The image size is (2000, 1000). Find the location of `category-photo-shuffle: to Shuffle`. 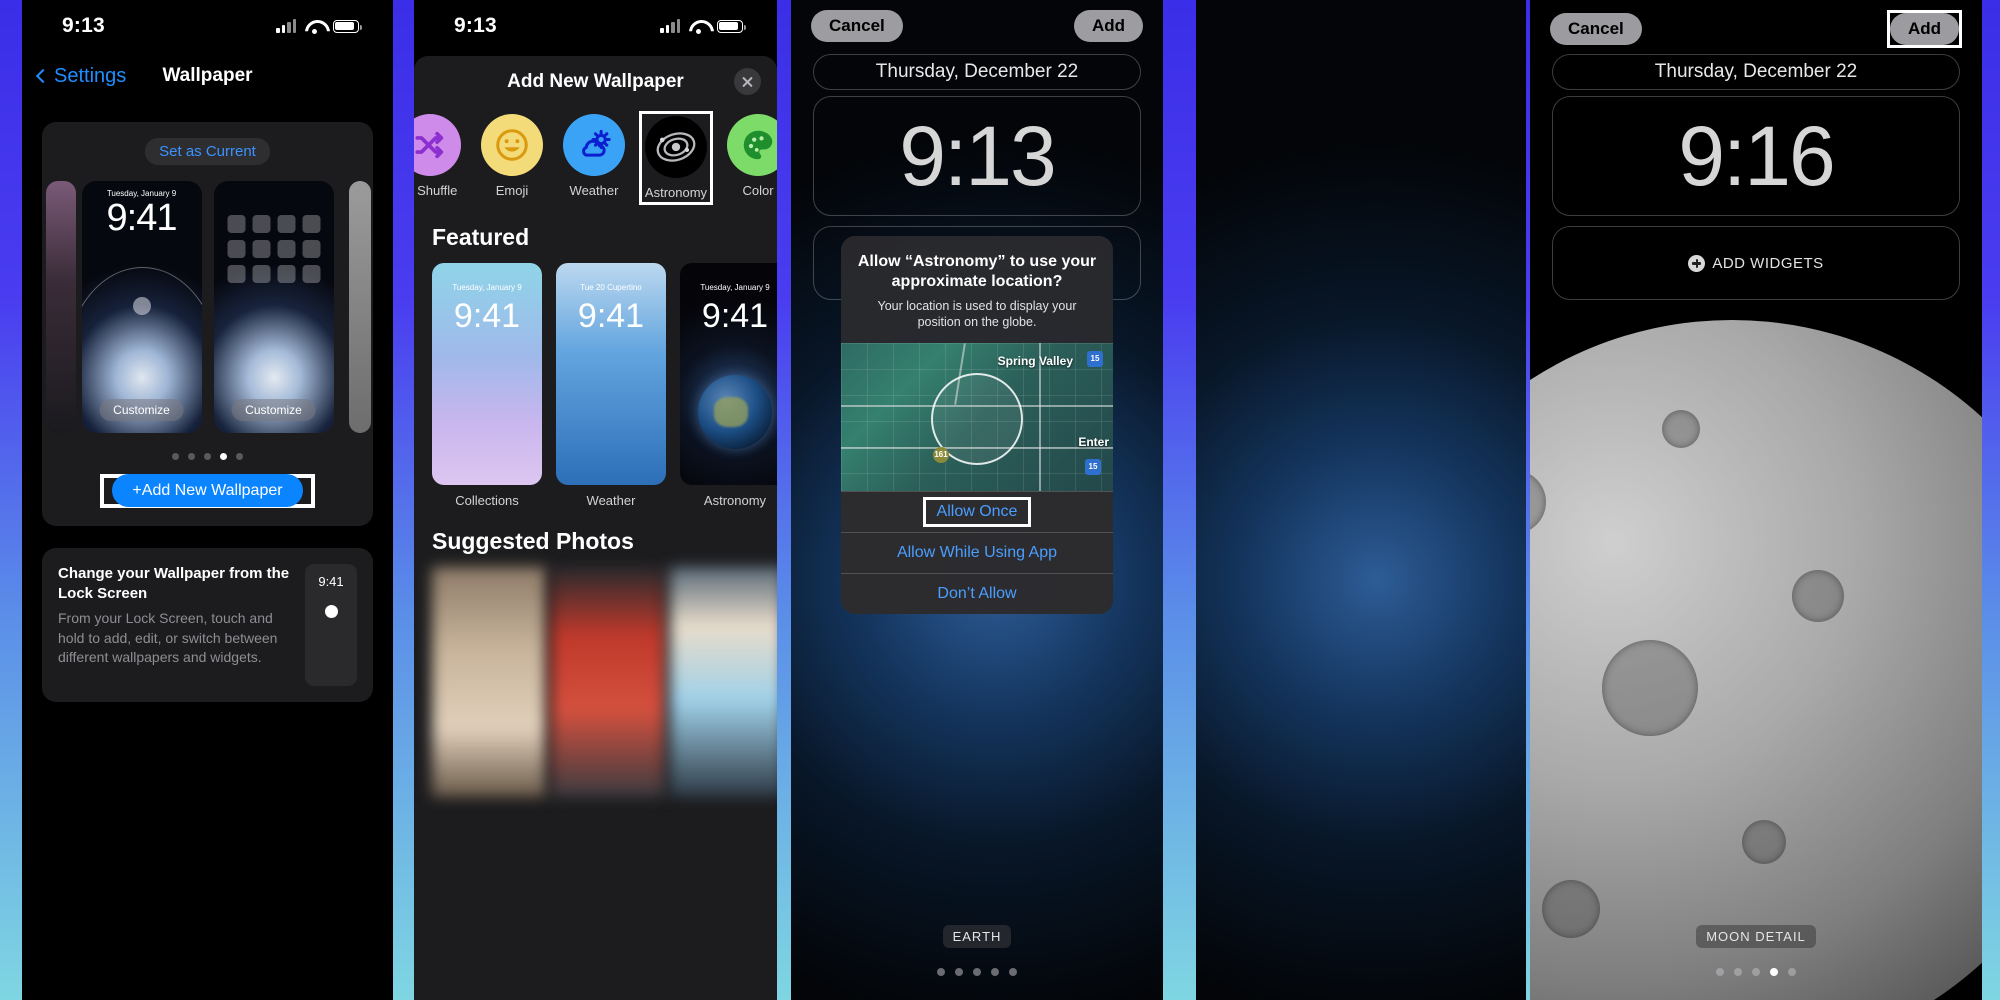

category-photo-shuffle: to Shuffle is located at coordinates (439, 156).